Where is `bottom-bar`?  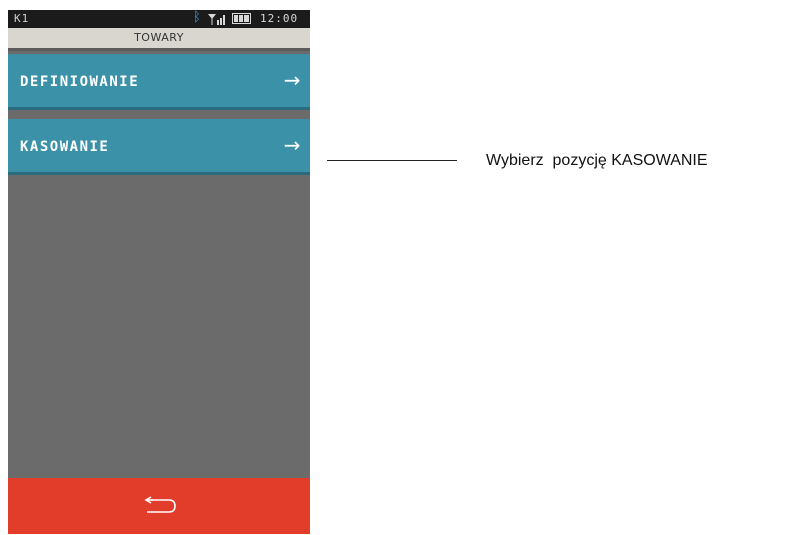
bottom-bar is located at coordinates (159, 506).